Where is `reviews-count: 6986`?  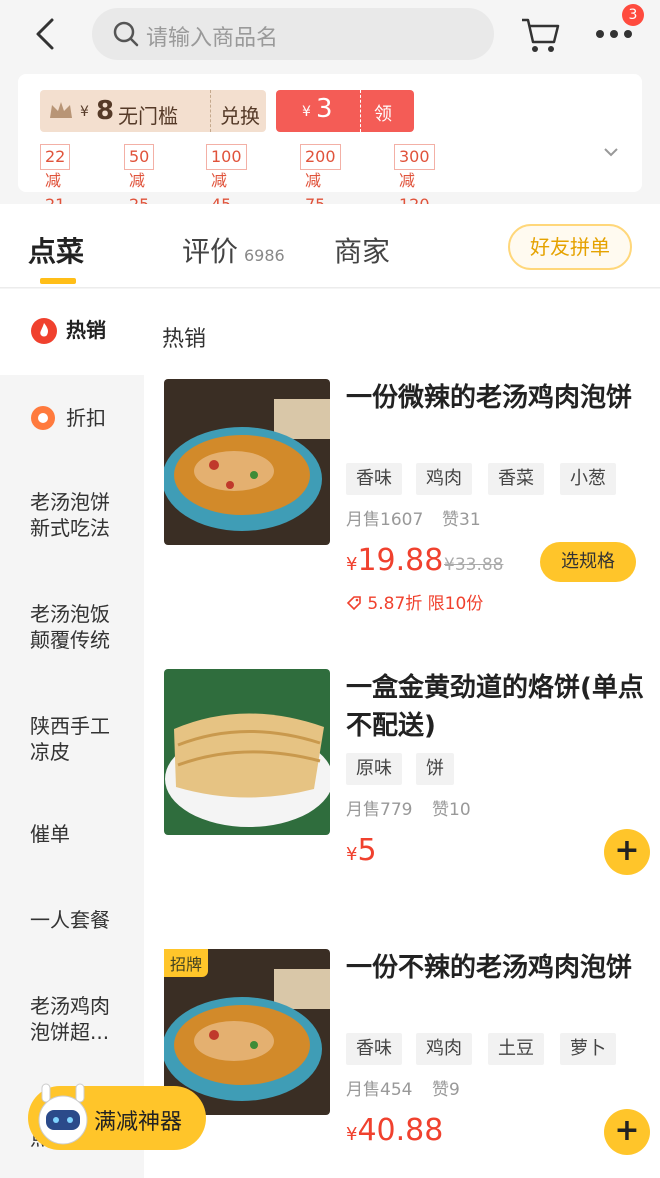
reviews-count: 6986 is located at coordinates (264, 255).